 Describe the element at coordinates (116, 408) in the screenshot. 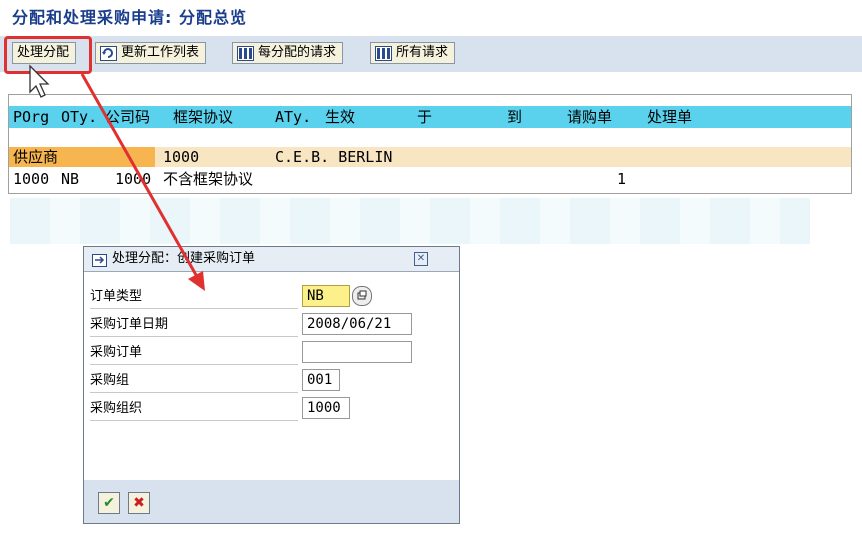

I see `purch-org-label: 采购组织` at that location.